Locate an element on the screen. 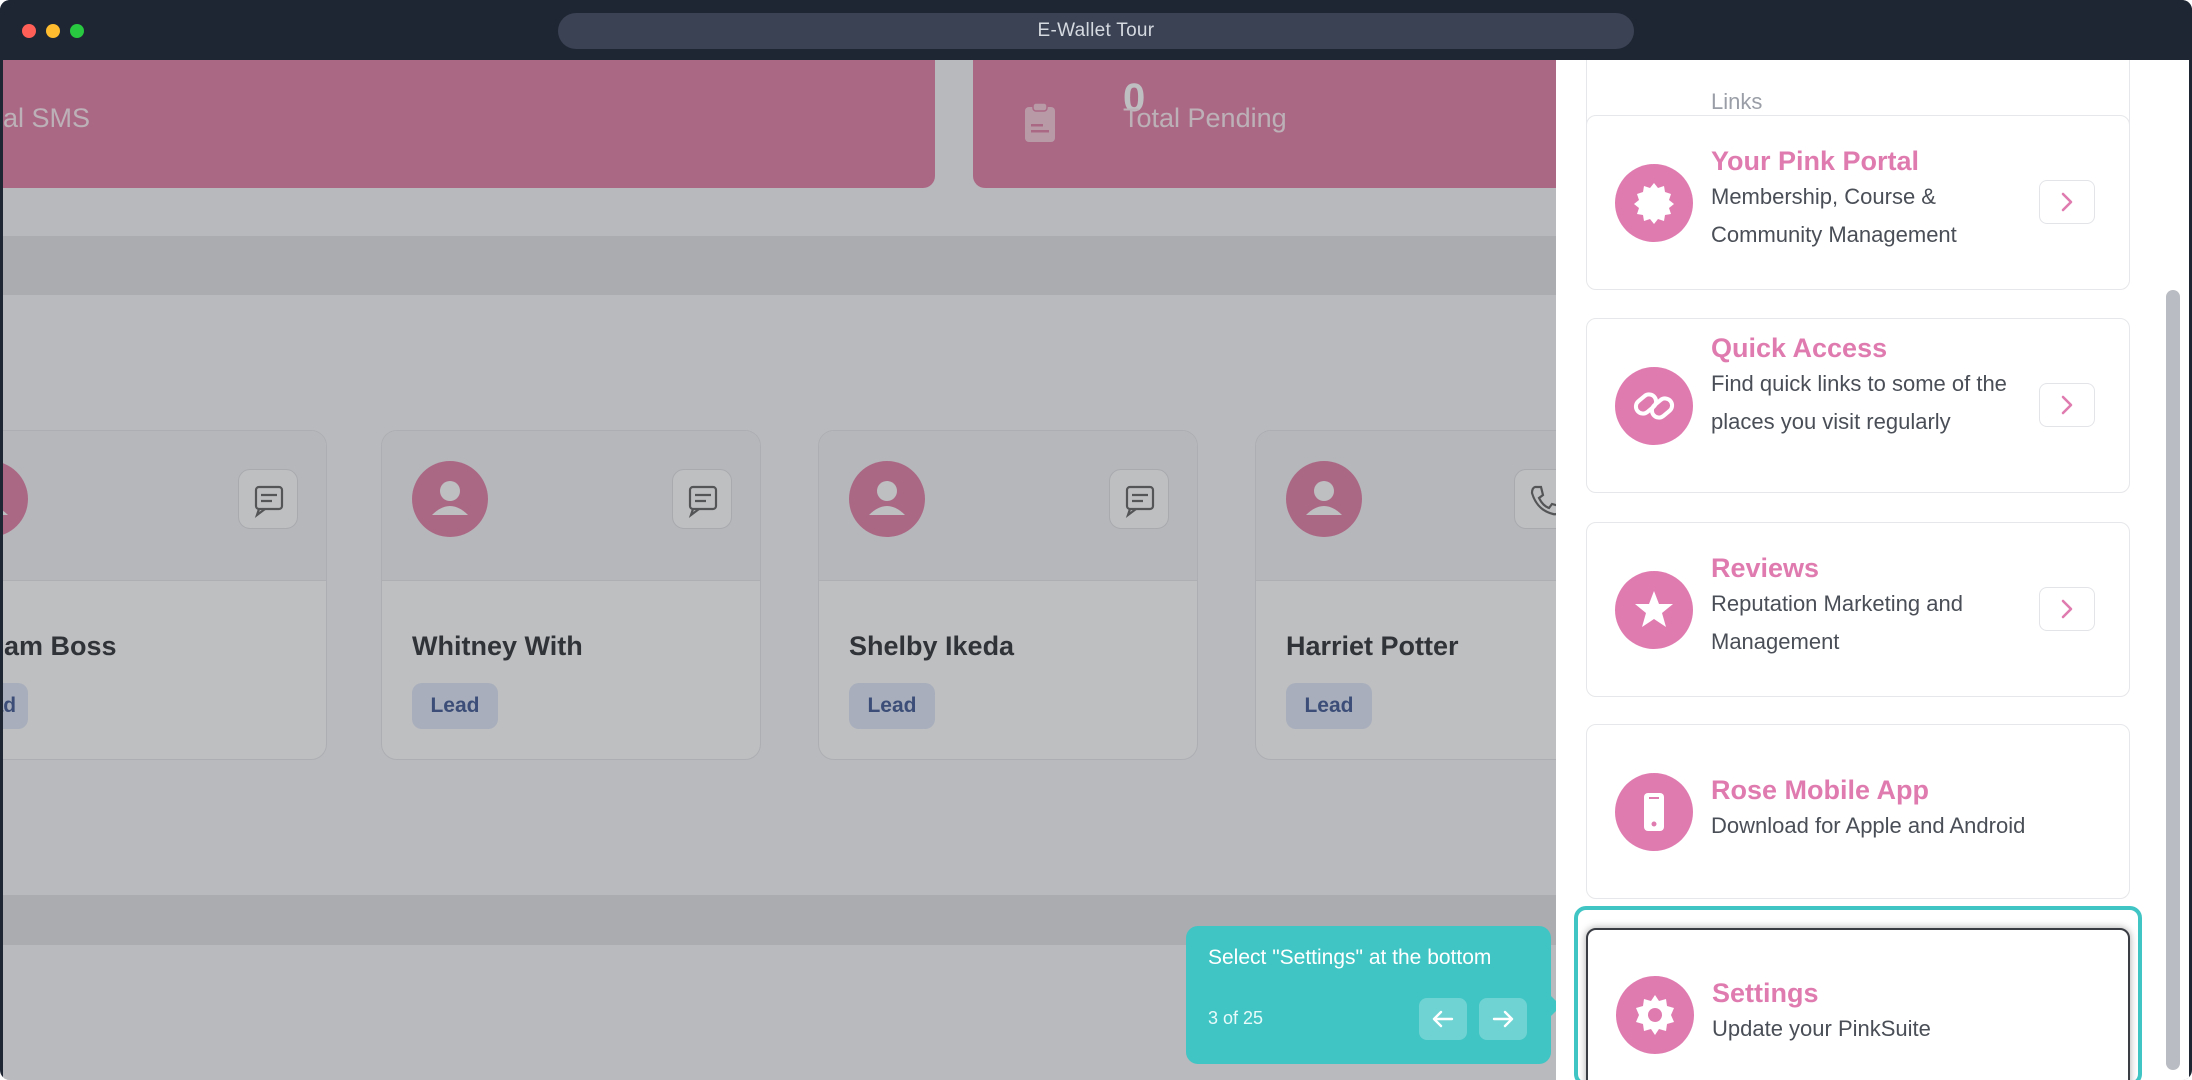 This screenshot has width=2192, height=1080. arrow-left-icon is located at coordinates (1443, 1019).